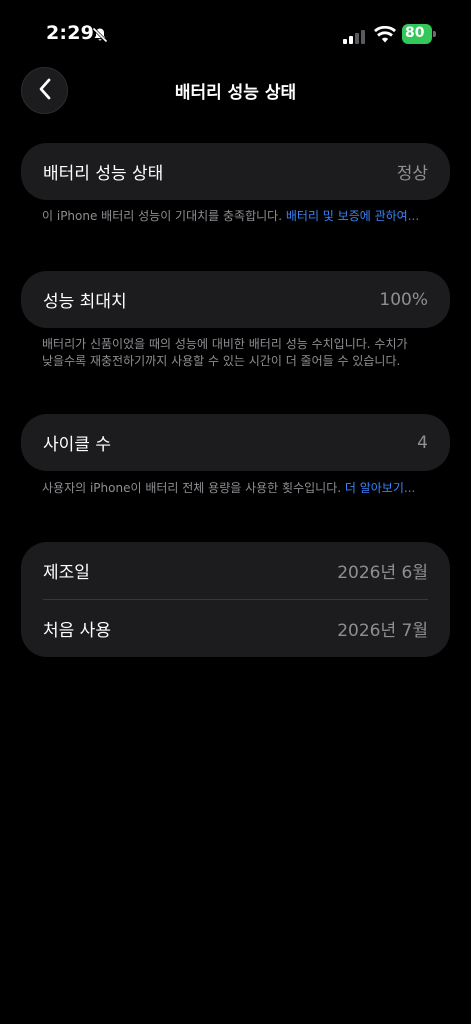  Describe the element at coordinates (164, 216) in the screenshot. I see `battery-health-footnote-text: 이 iPhone 배터리 성능이 기대치를 충족합니다.` at that location.